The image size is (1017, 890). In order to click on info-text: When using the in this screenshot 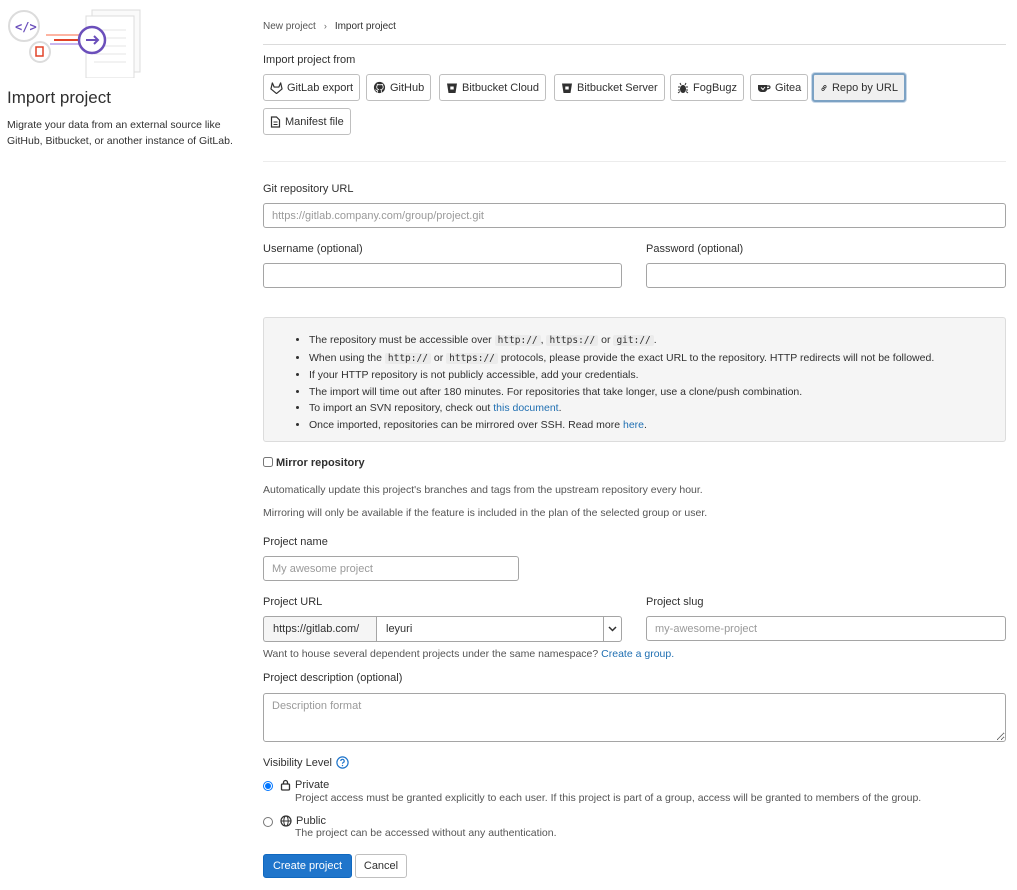, I will do `click(345, 357)`.